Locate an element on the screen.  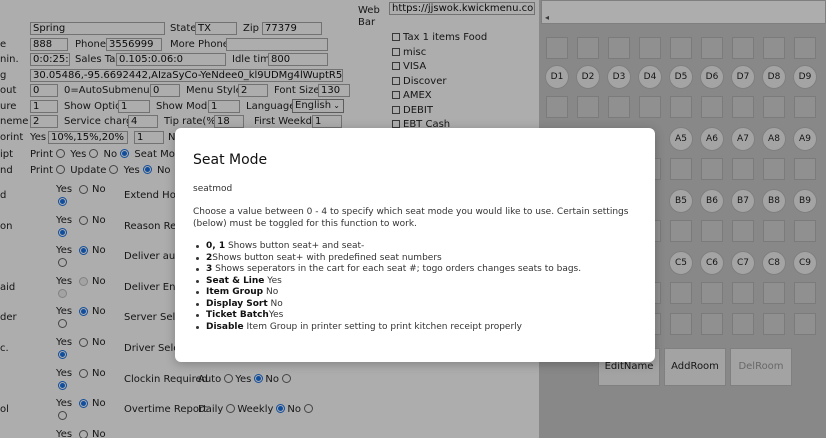
option-key: Ticket Batch is located at coordinates (237, 315).